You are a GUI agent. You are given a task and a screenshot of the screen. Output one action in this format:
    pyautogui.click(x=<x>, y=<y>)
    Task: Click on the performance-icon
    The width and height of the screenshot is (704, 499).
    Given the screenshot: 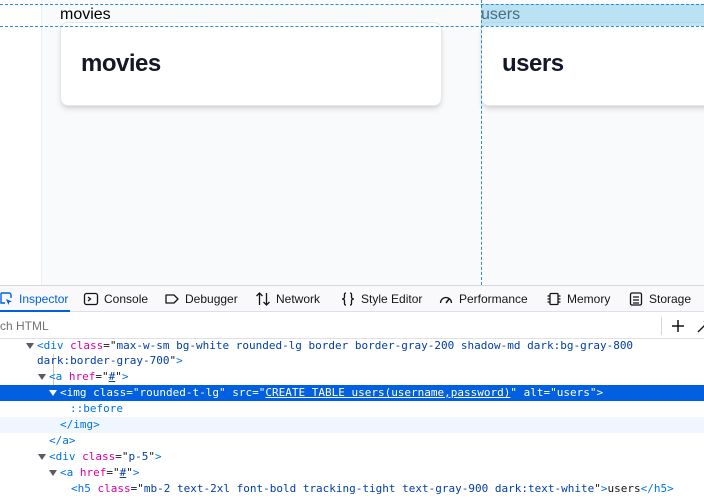 What is the action you would take?
    pyautogui.click(x=446, y=300)
    